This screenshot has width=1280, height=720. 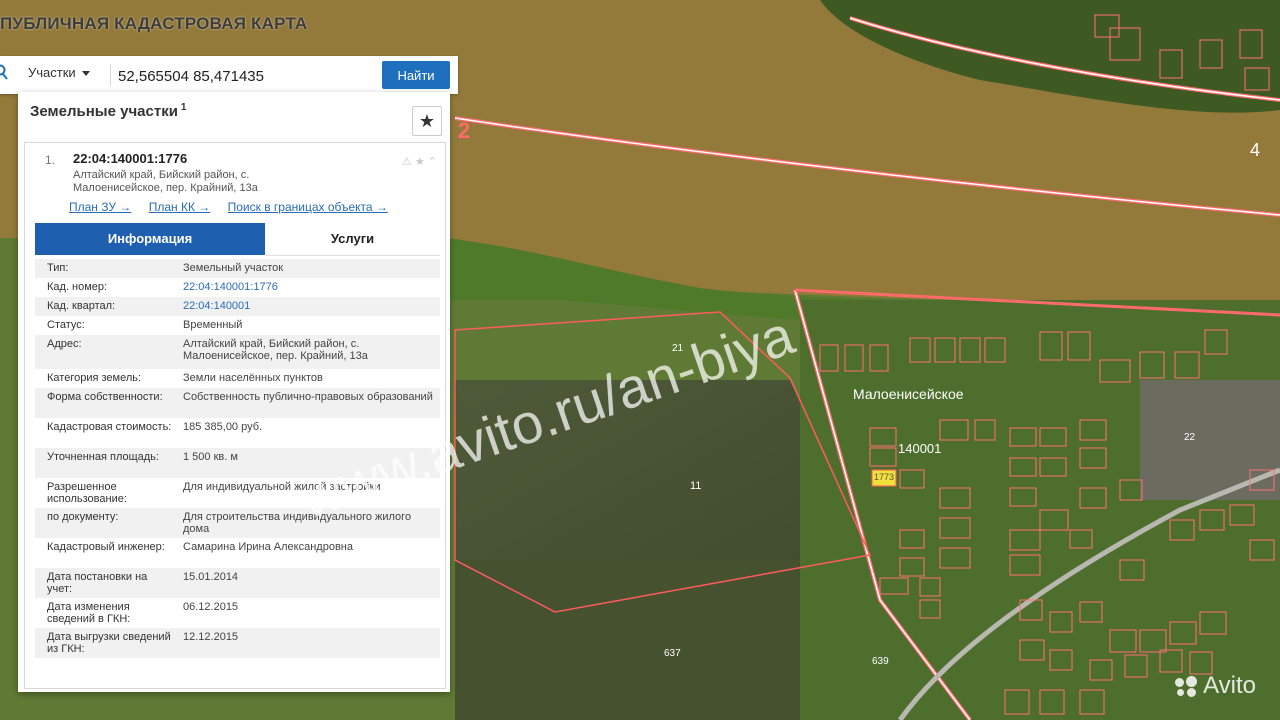 I want to click on chevron-up-icon: ⌃, so click(x=432, y=162).